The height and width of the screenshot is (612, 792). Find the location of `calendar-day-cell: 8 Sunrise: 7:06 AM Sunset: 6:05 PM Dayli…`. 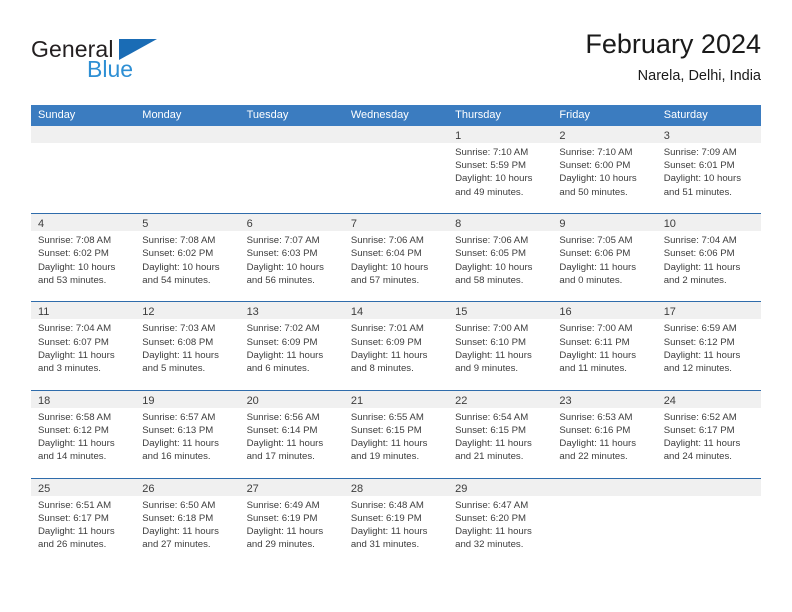

calendar-day-cell: 8 Sunrise: 7:06 AM Sunset: 6:05 PM Dayli… is located at coordinates (500, 258).